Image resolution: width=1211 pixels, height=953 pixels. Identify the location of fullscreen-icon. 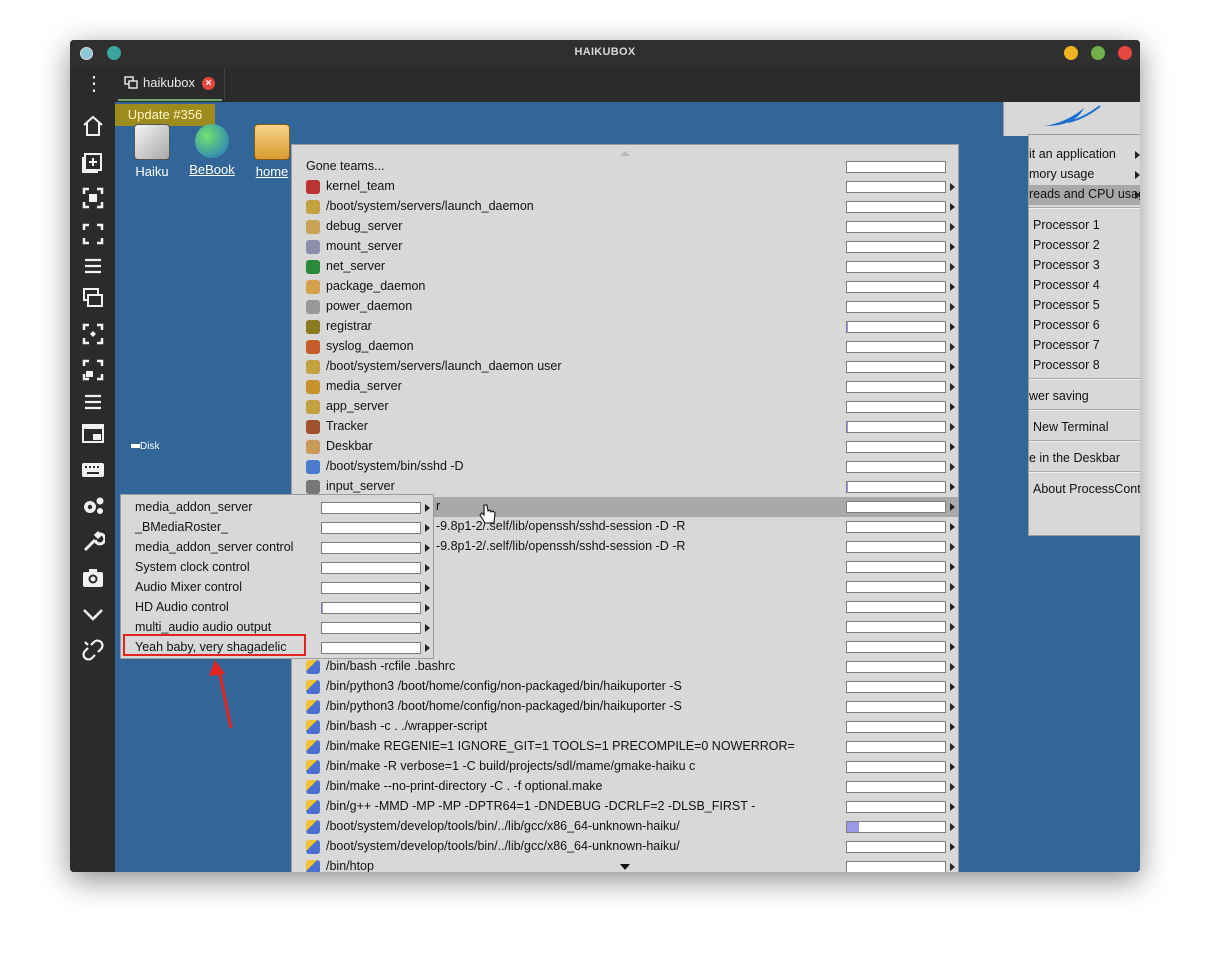
(93, 234).